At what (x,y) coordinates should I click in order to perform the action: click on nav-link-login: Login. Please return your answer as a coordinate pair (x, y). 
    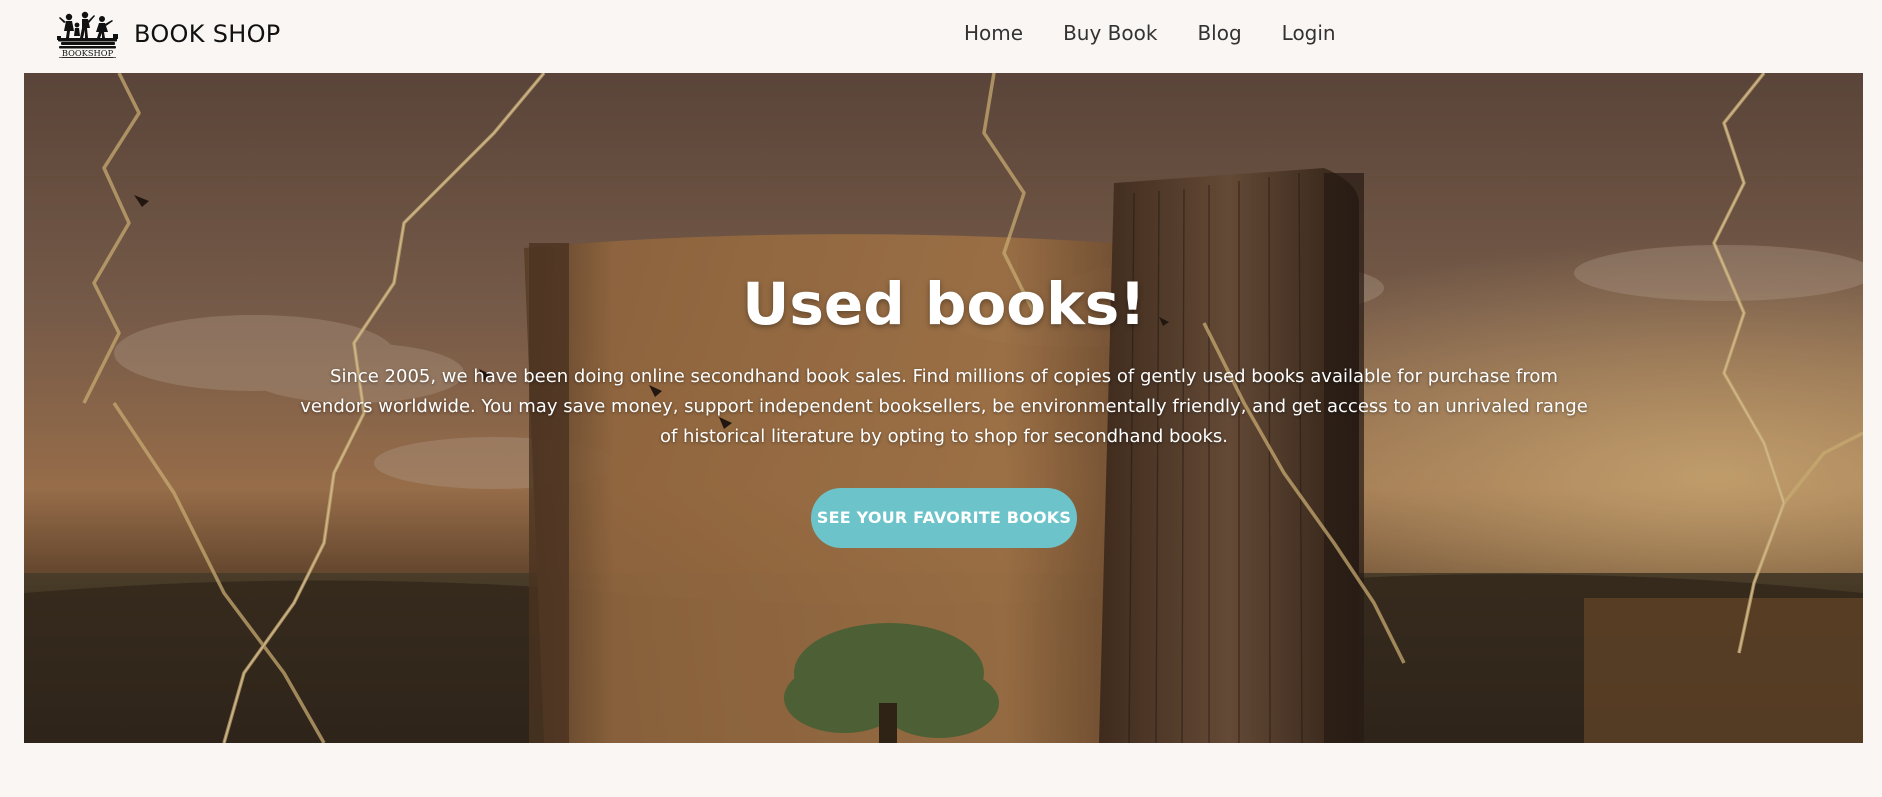
    Looking at the image, I should click on (1309, 33).